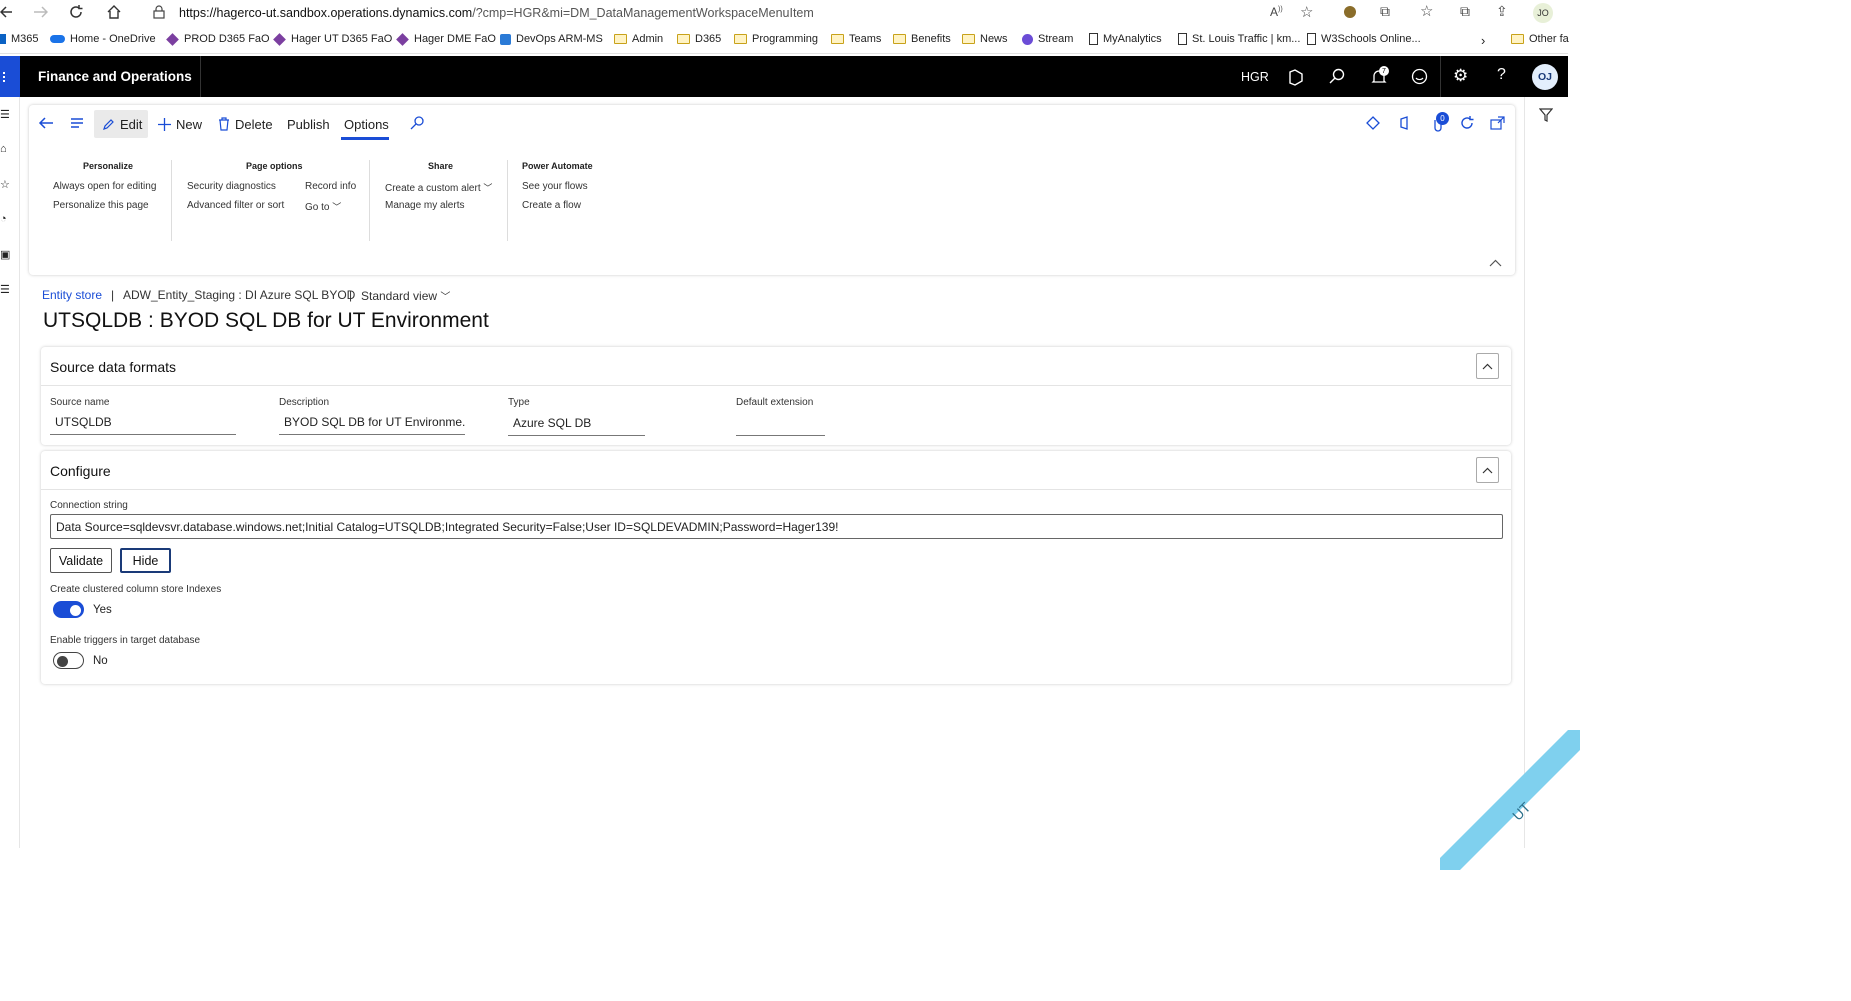  What do you see at coordinates (1502, 11) in the screenshot?
I see `share-icon: ⇪` at bounding box center [1502, 11].